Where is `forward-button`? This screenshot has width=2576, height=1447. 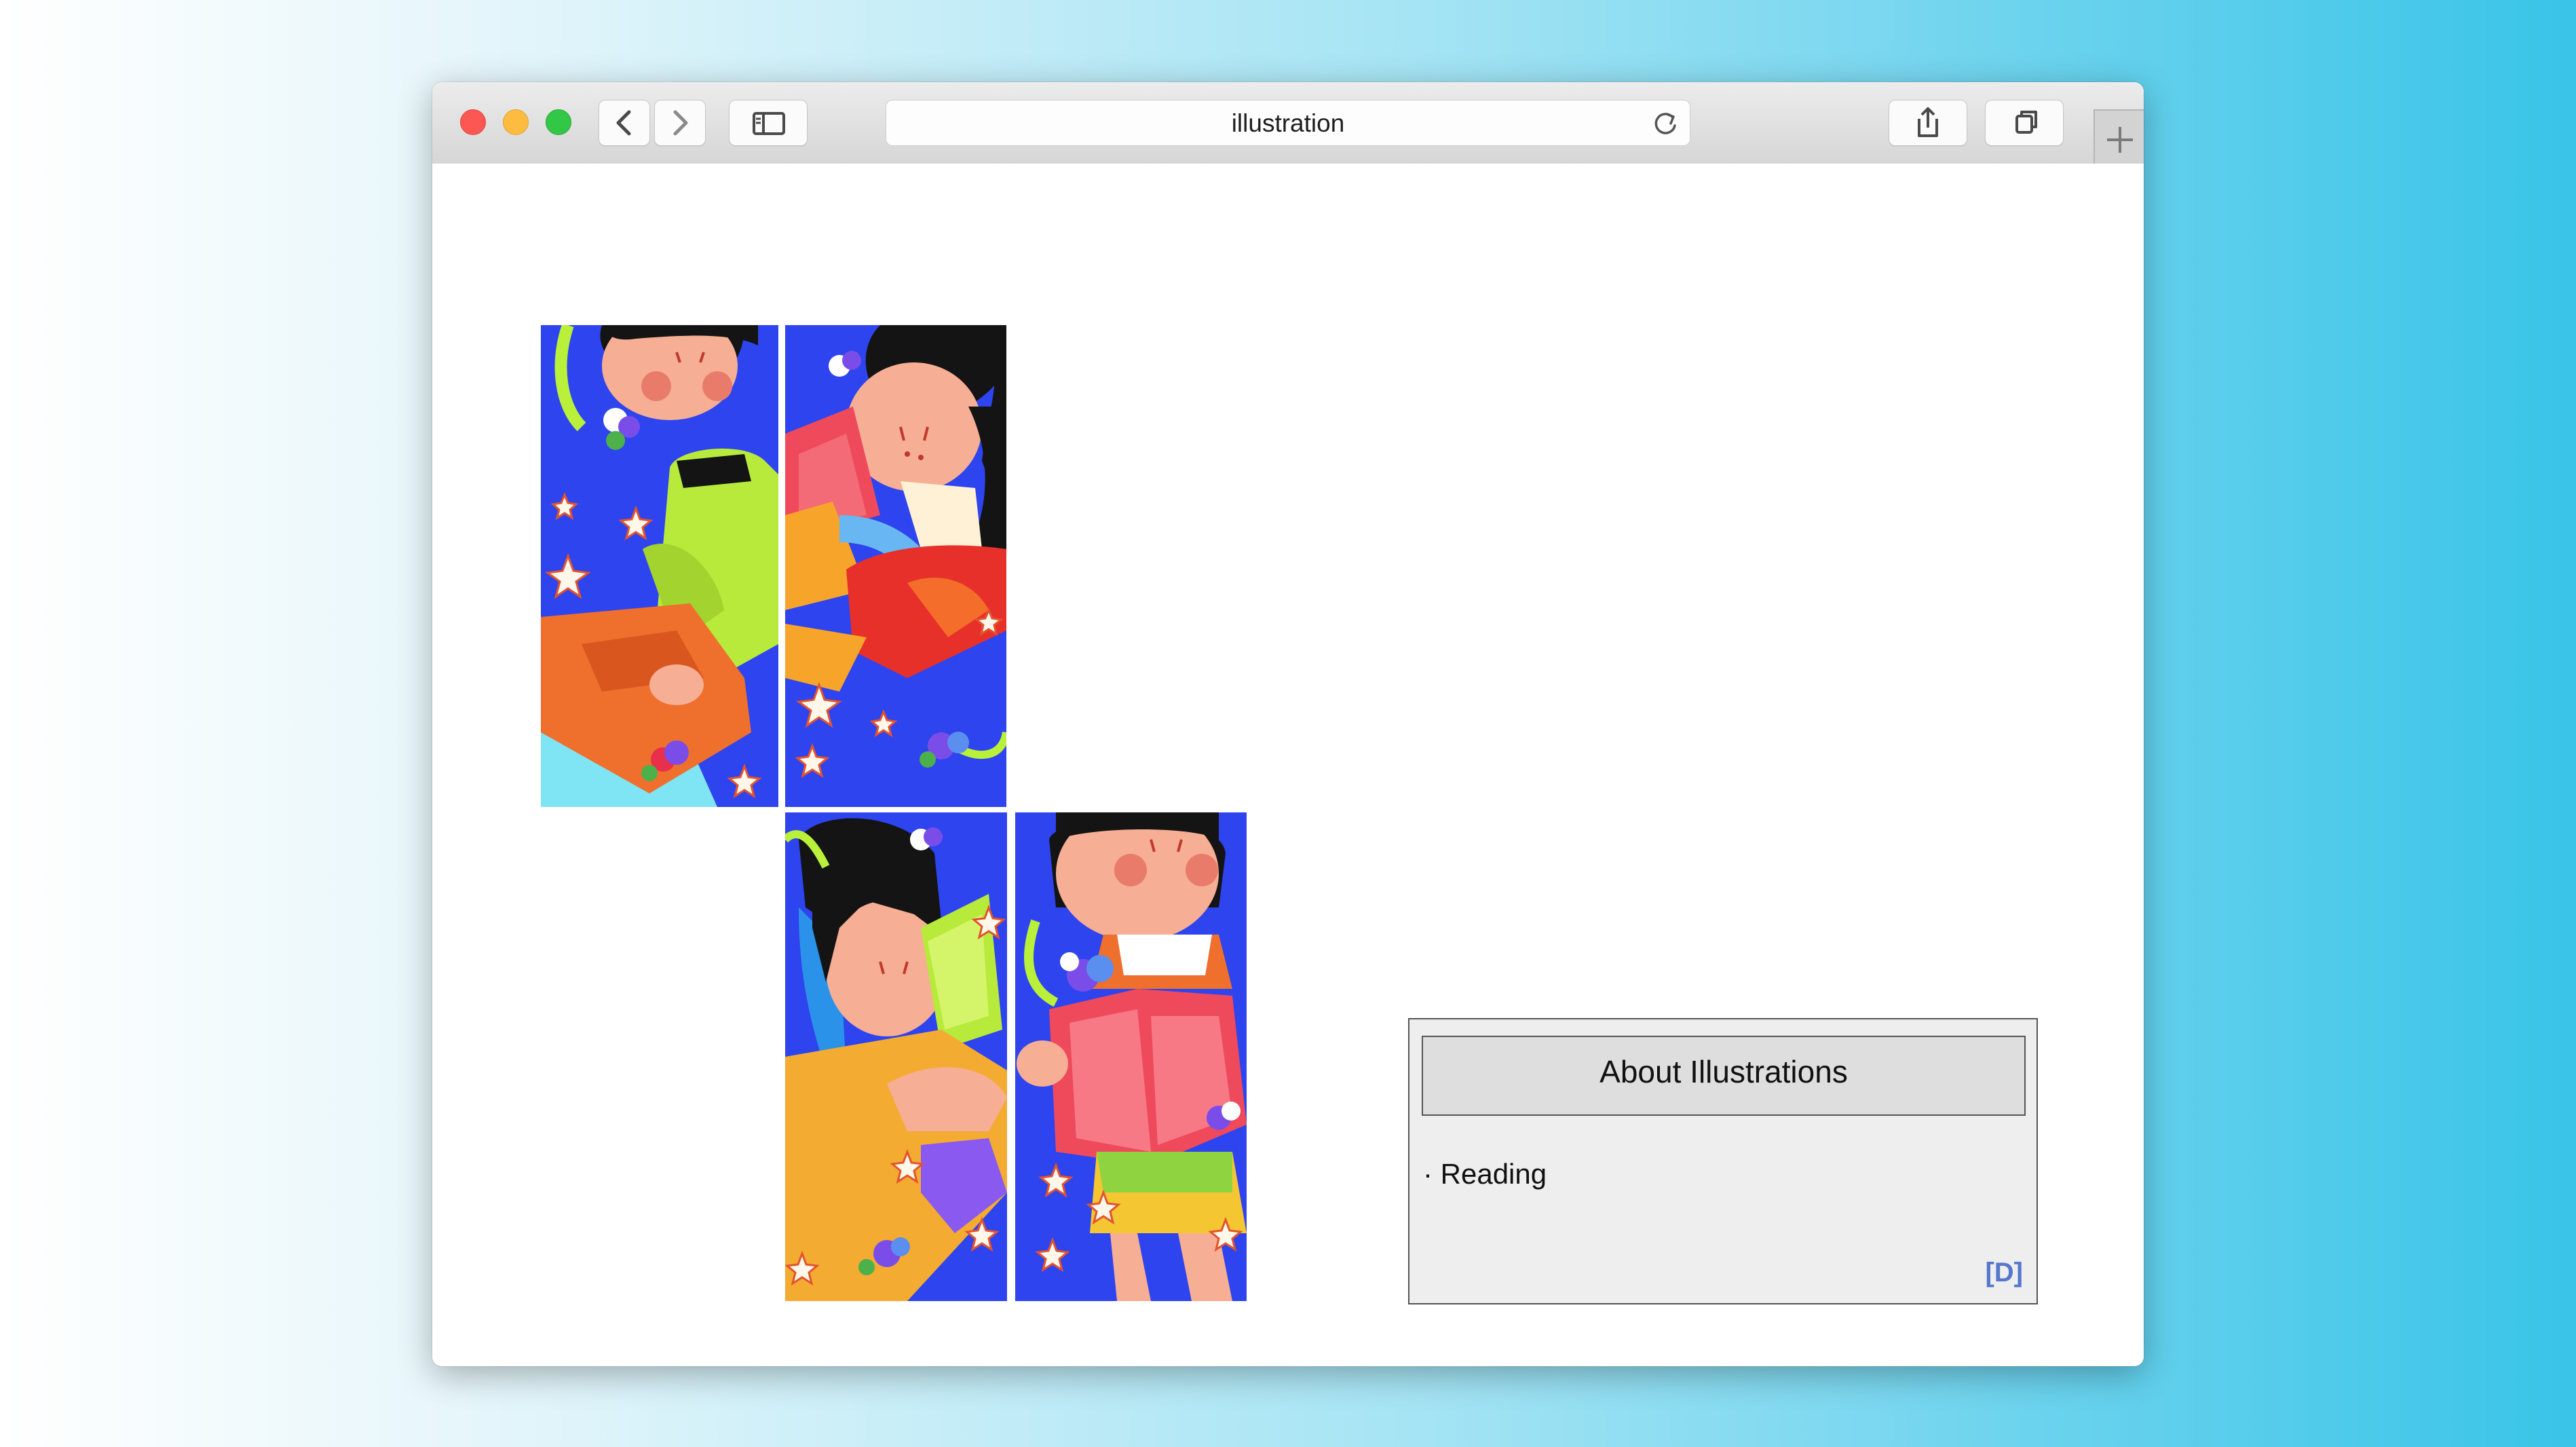 forward-button is located at coordinates (680, 123).